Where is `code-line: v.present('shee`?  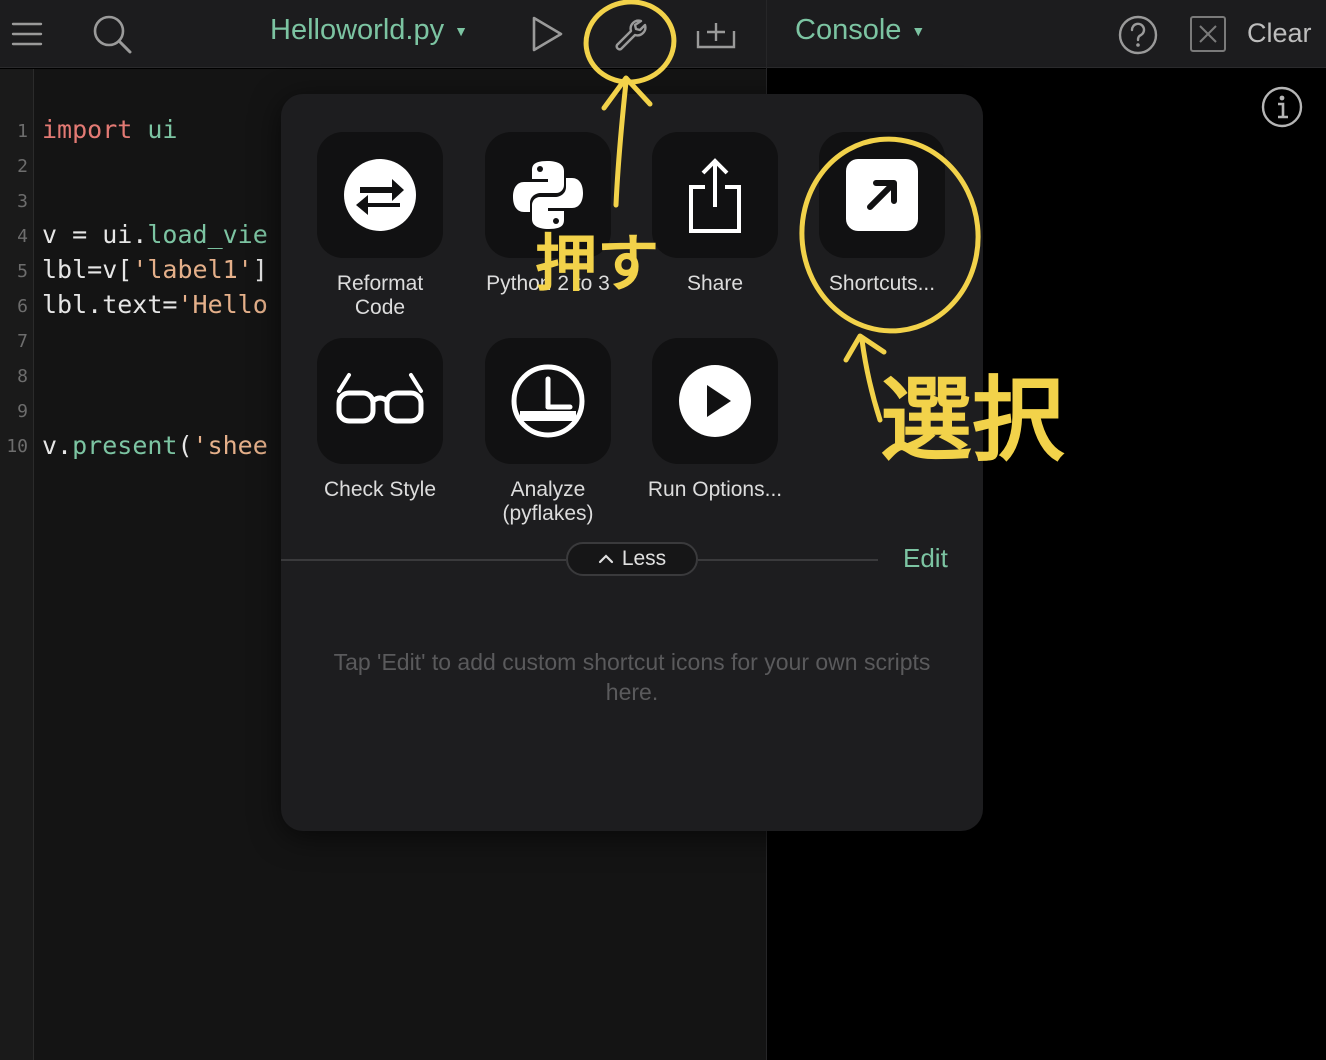 code-line: v.present('shee is located at coordinates (155, 445).